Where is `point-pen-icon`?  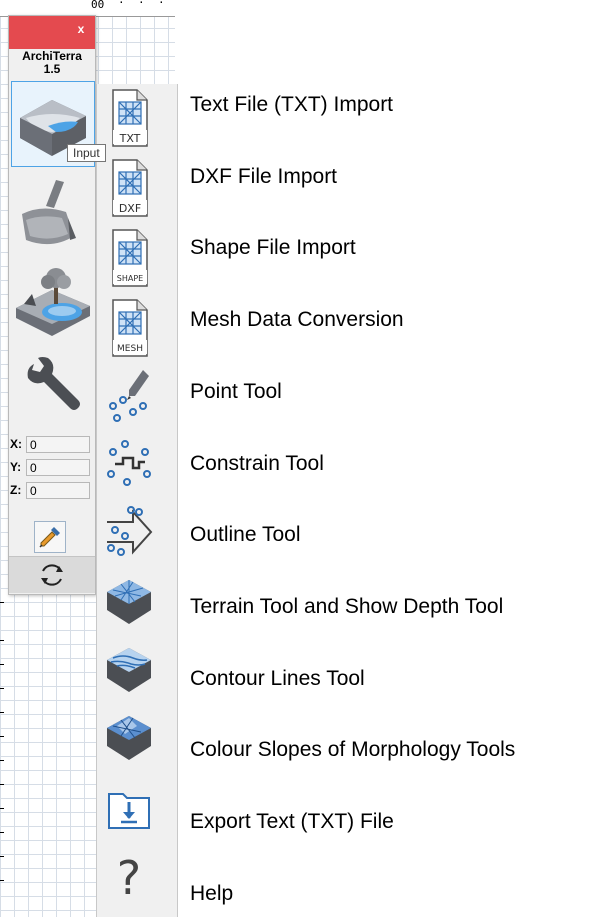 point-pen-icon is located at coordinates (129, 396).